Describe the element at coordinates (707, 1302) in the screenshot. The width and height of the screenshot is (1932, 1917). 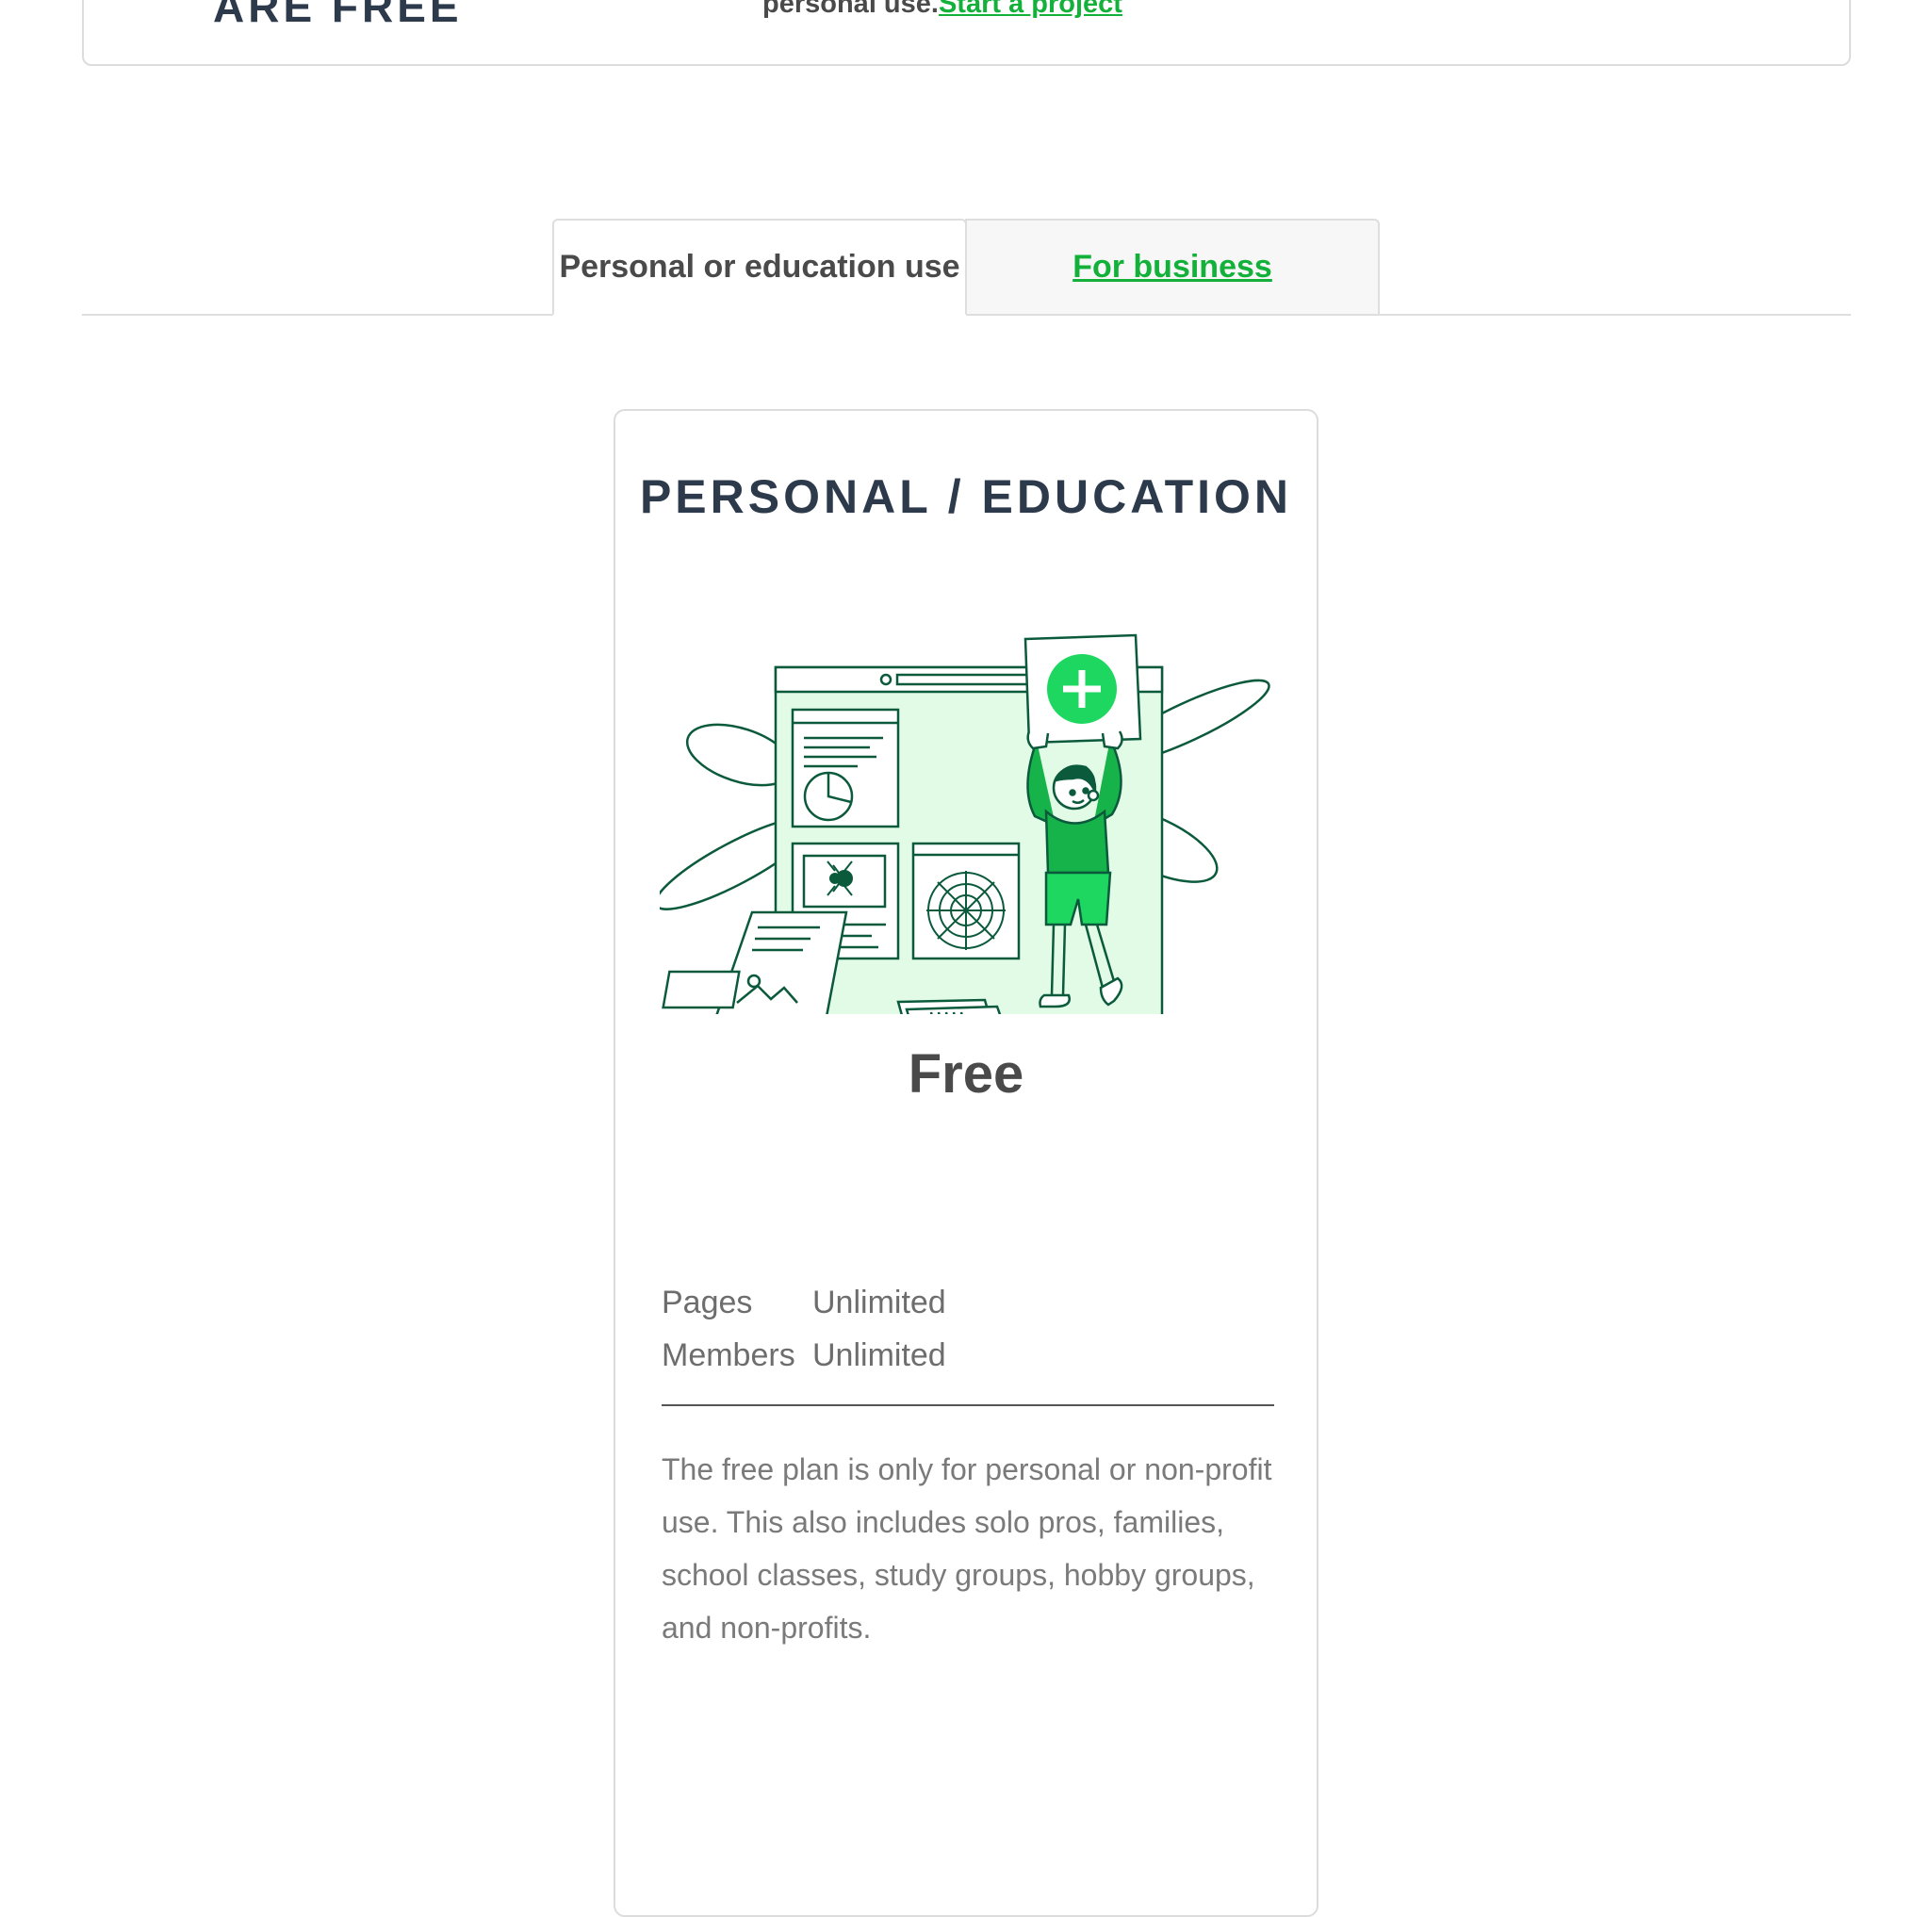
I see `spec-label: Pages` at that location.